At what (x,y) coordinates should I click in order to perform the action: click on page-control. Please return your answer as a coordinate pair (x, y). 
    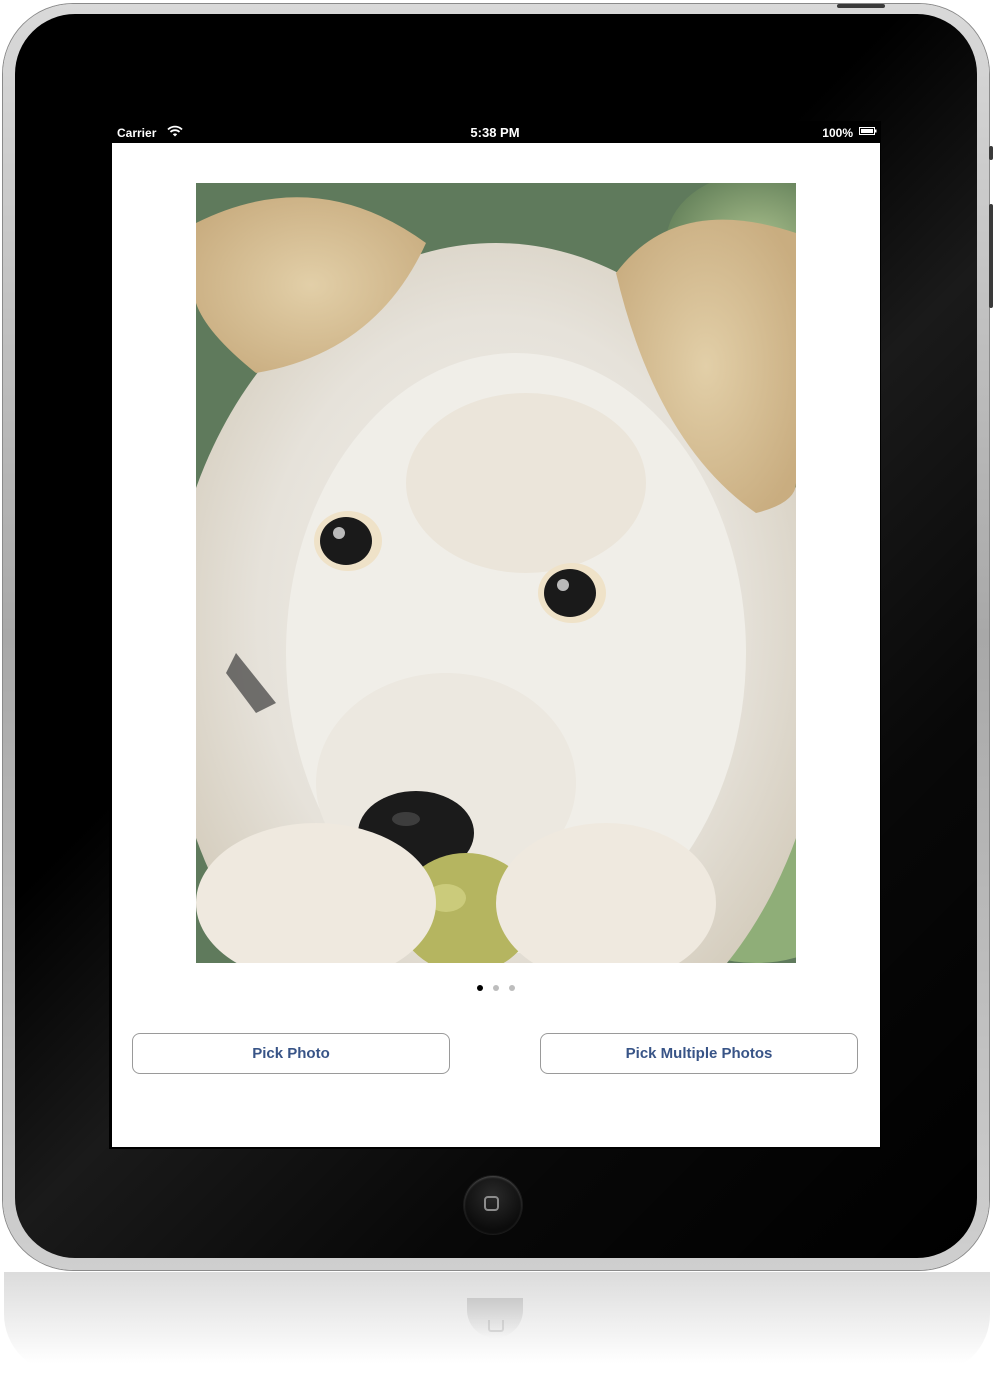
    Looking at the image, I should click on (496, 989).